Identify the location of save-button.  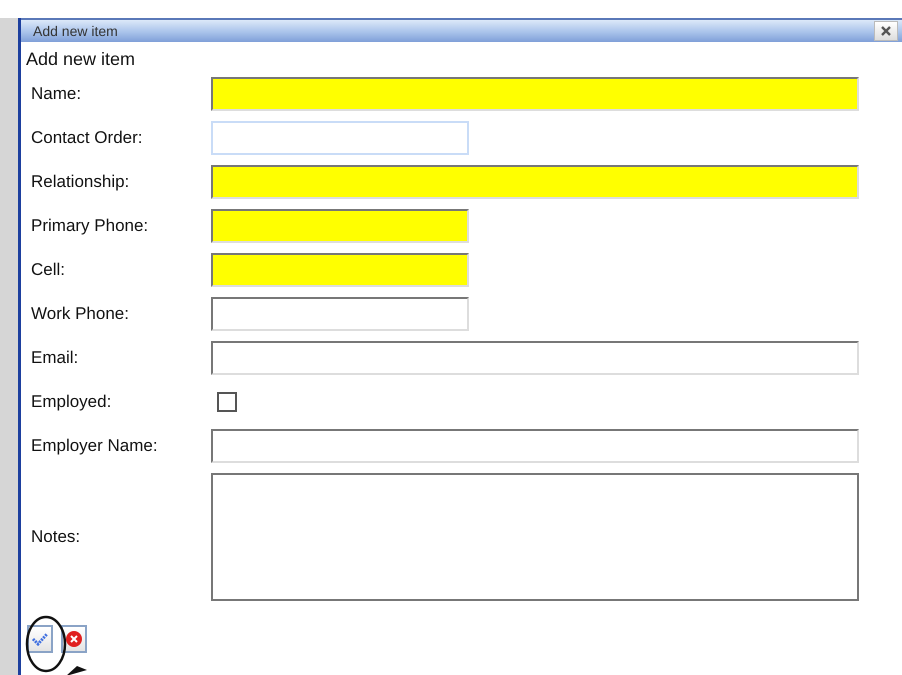
(40, 639).